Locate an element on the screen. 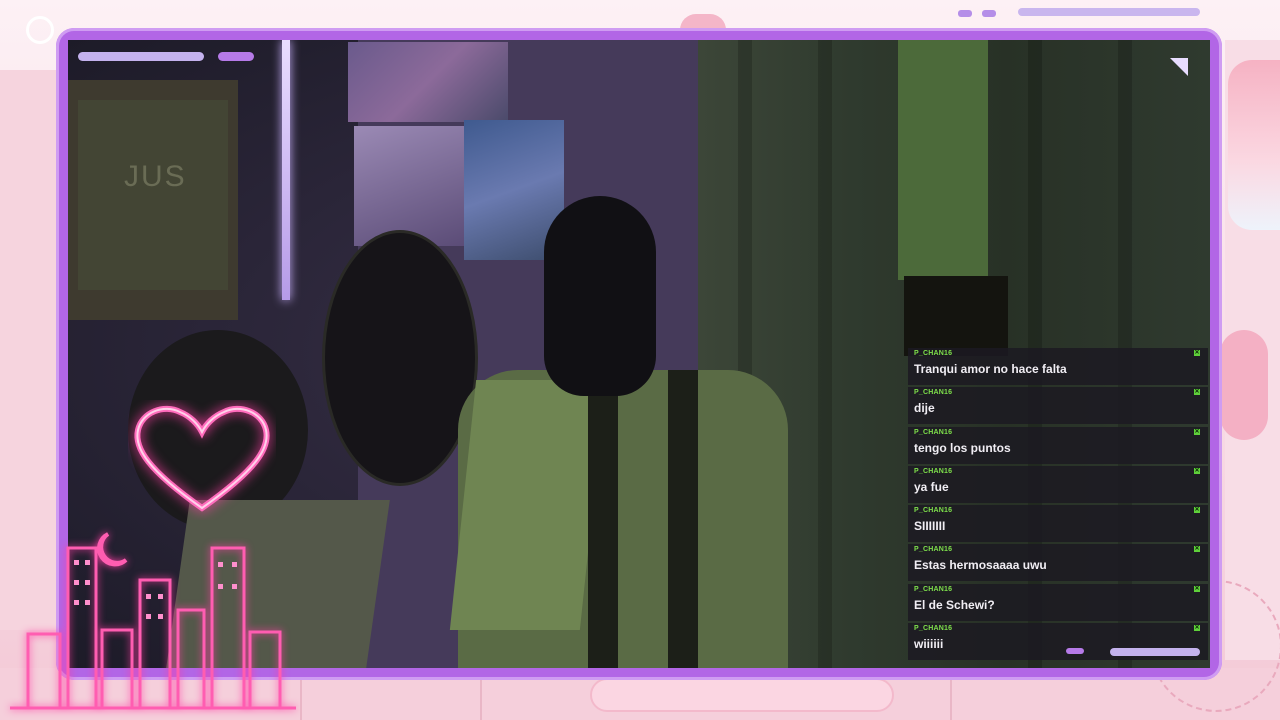  chat-message-text: SIIIIIII is located at coordinates (930, 526).